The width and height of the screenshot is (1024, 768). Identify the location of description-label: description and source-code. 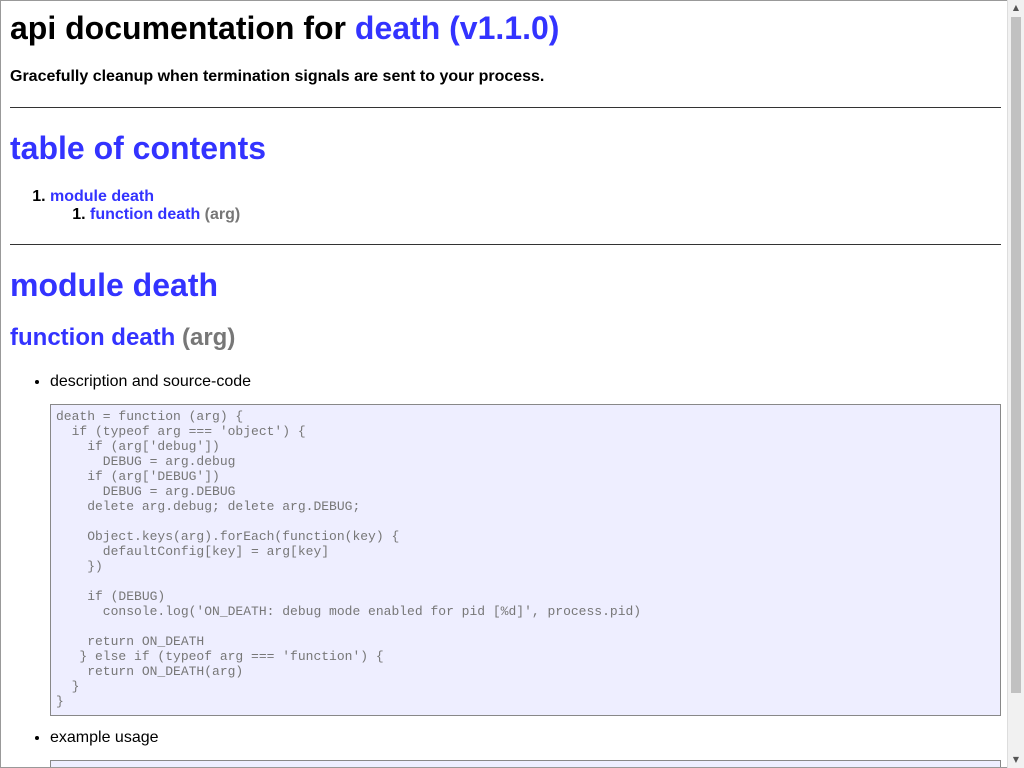
(151, 381).